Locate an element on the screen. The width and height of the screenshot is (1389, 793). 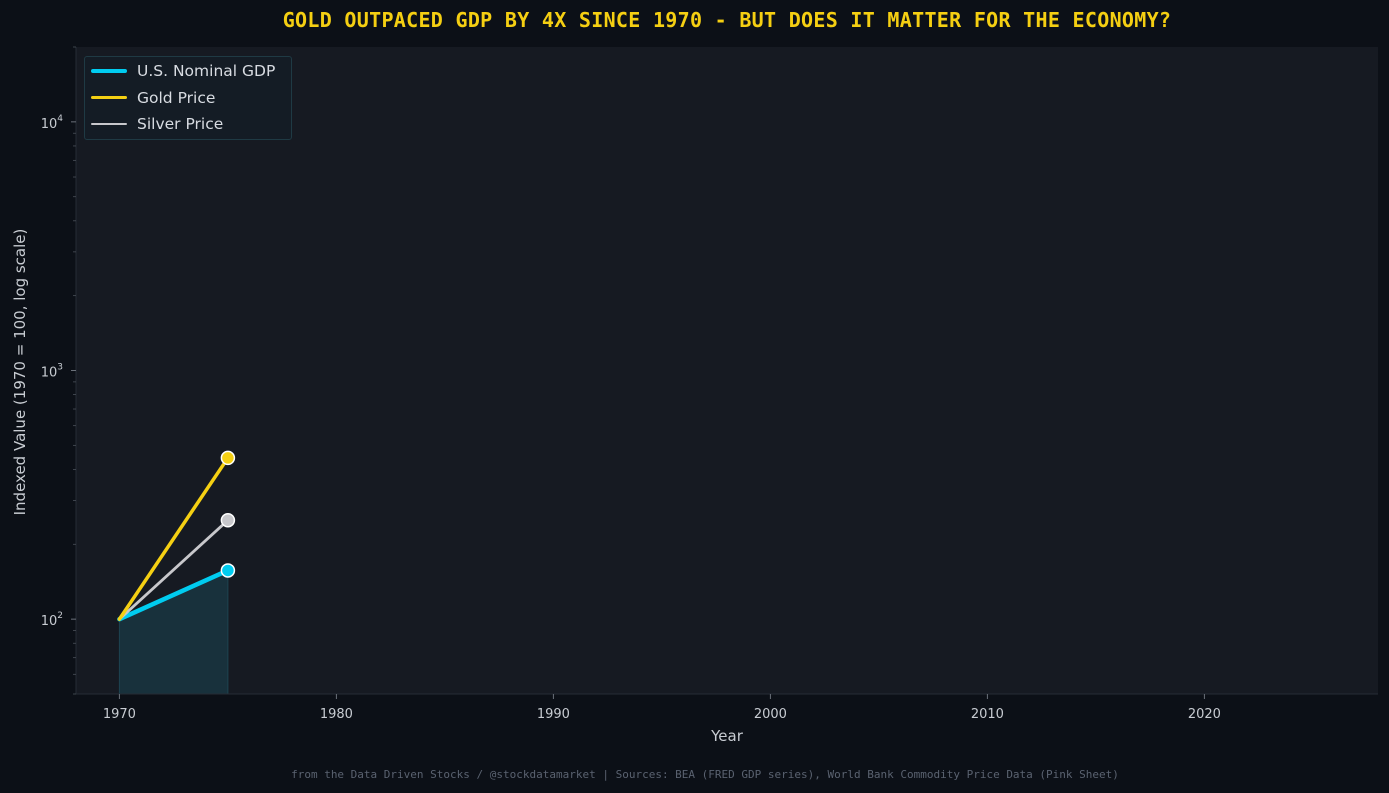
gold-price-endpoint is located at coordinates (228, 458).